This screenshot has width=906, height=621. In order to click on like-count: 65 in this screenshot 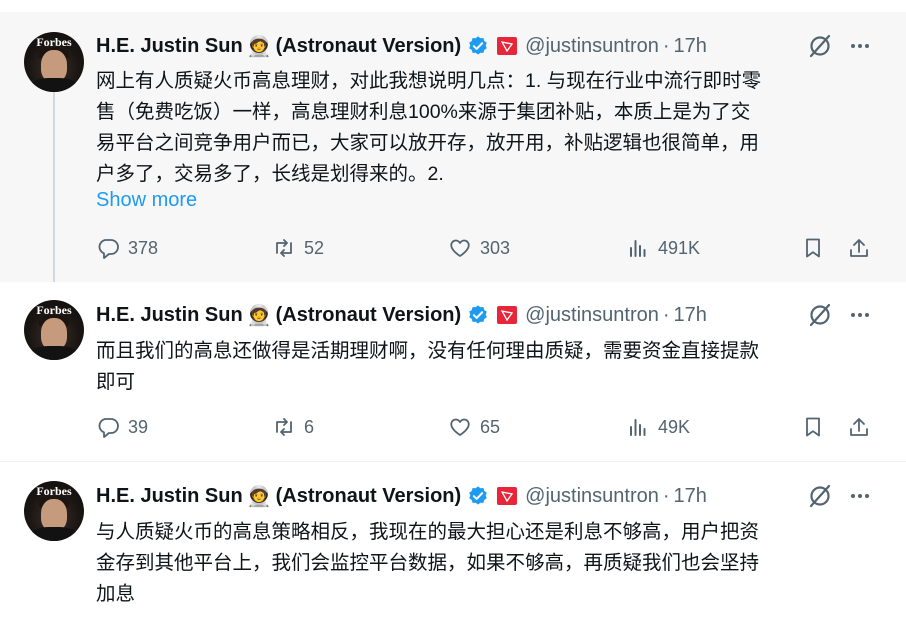, I will do `click(490, 426)`.